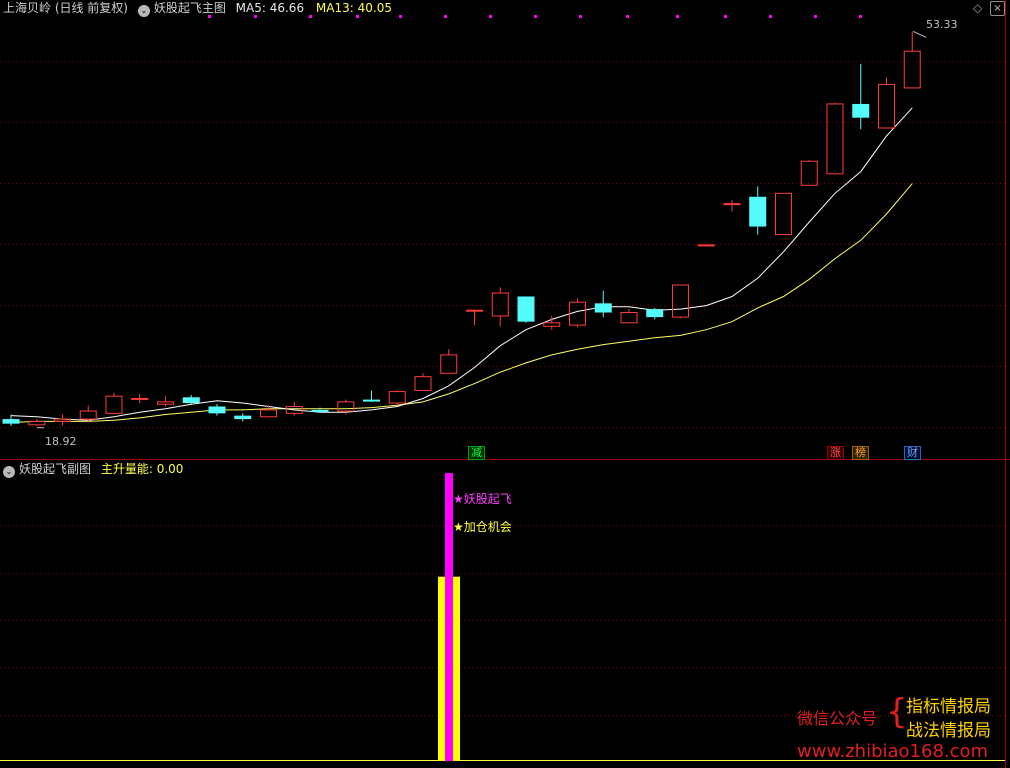 The height and width of the screenshot is (768, 1010). Describe the element at coordinates (948, 707) in the screenshot. I see `watermark-line1: 指标情报局` at that location.